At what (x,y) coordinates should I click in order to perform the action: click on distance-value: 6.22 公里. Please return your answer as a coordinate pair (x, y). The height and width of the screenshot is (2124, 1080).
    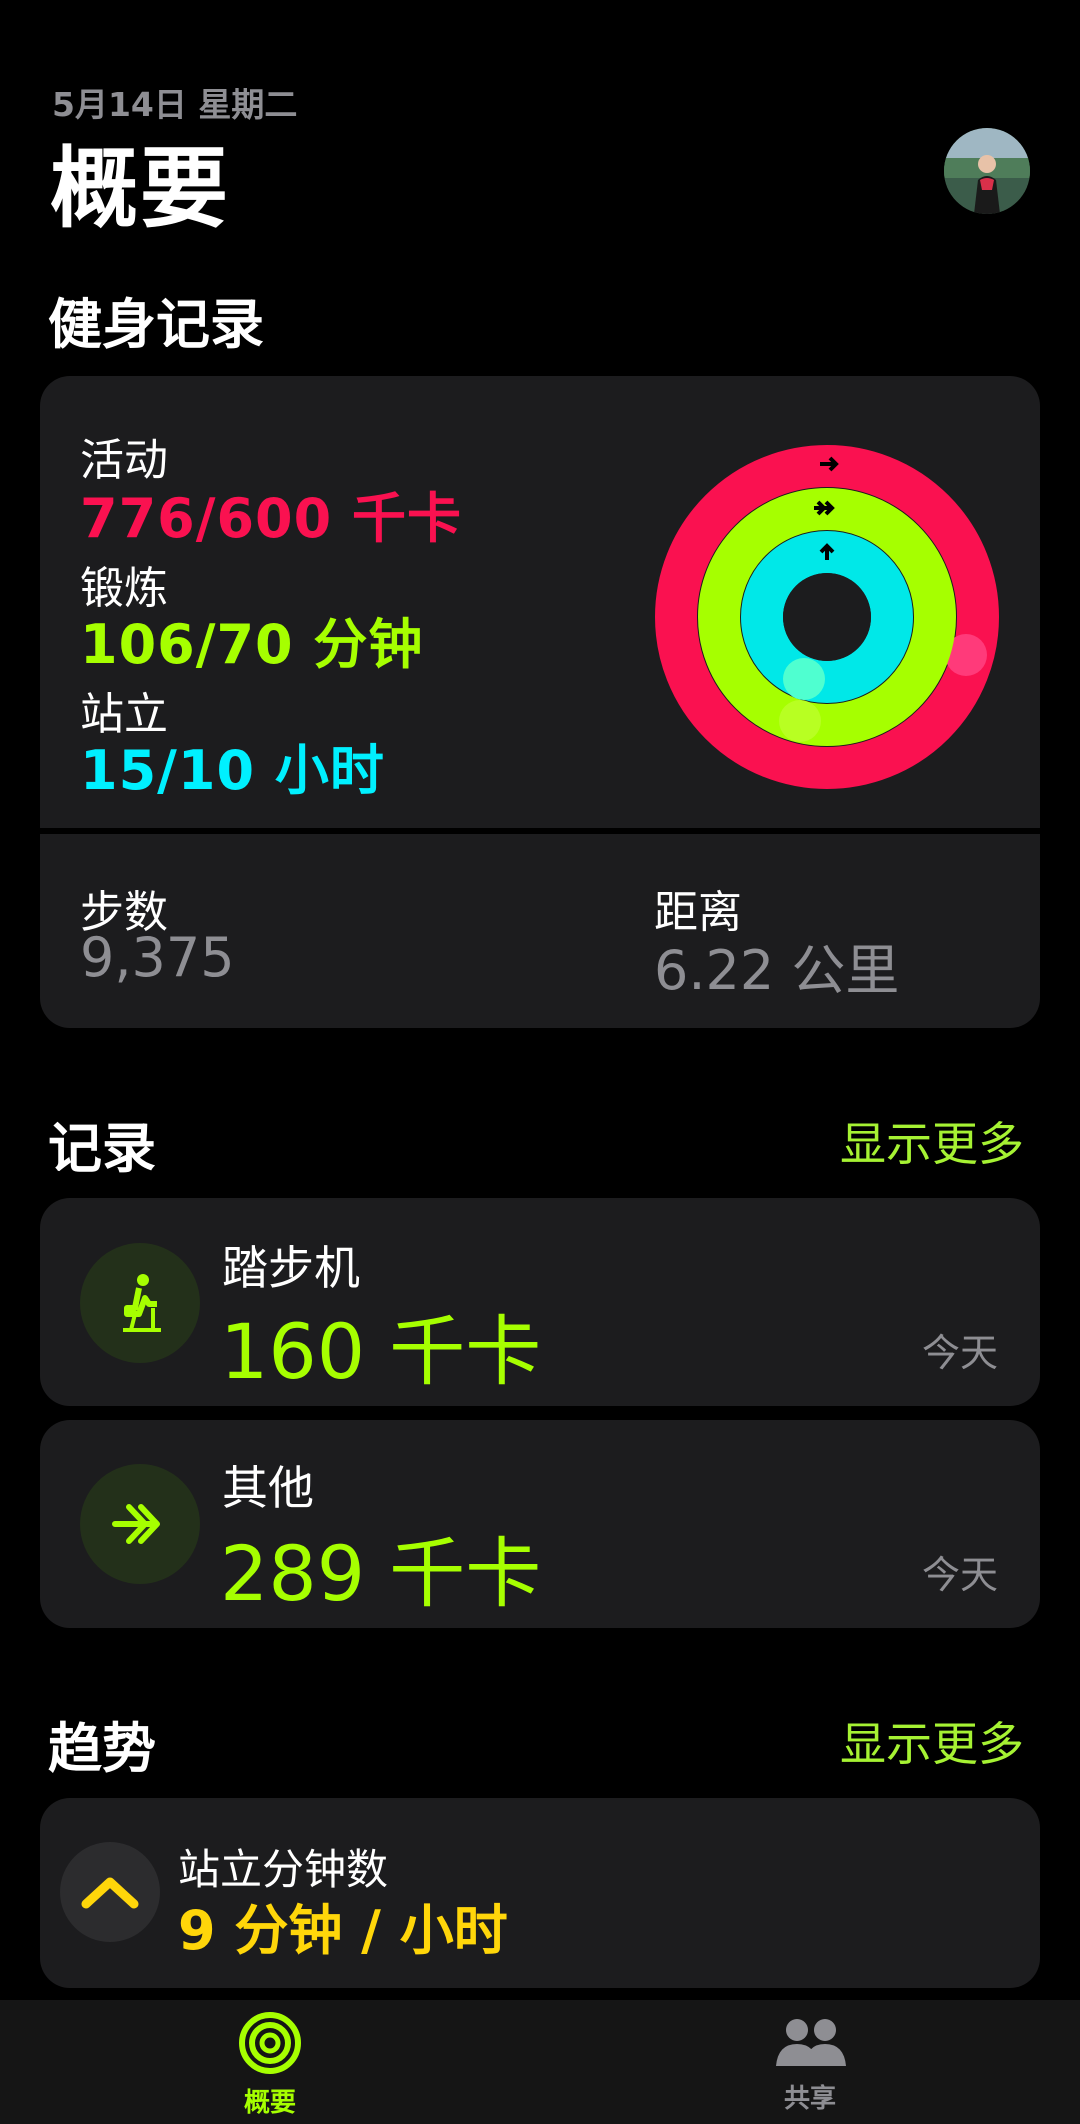
    Looking at the image, I should click on (777, 970).